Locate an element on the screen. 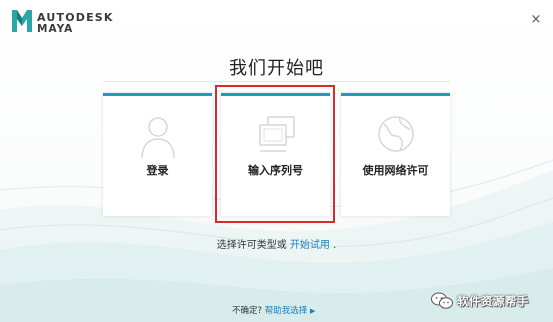 The image size is (553, 322). license-hint: 选择许可类型或 开始试用 . is located at coordinates (276, 243).